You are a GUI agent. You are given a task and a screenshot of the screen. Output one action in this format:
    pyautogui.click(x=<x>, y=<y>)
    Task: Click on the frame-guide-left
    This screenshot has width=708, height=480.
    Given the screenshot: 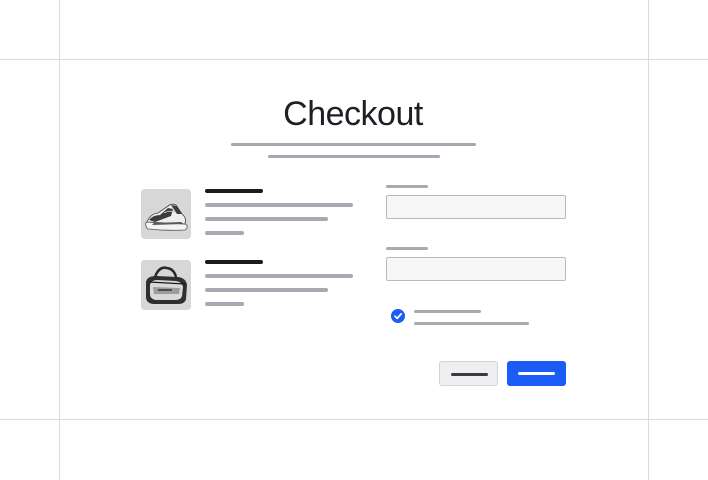 What is the action you would take?
    pyautogui.click(x=59, y=240)
    